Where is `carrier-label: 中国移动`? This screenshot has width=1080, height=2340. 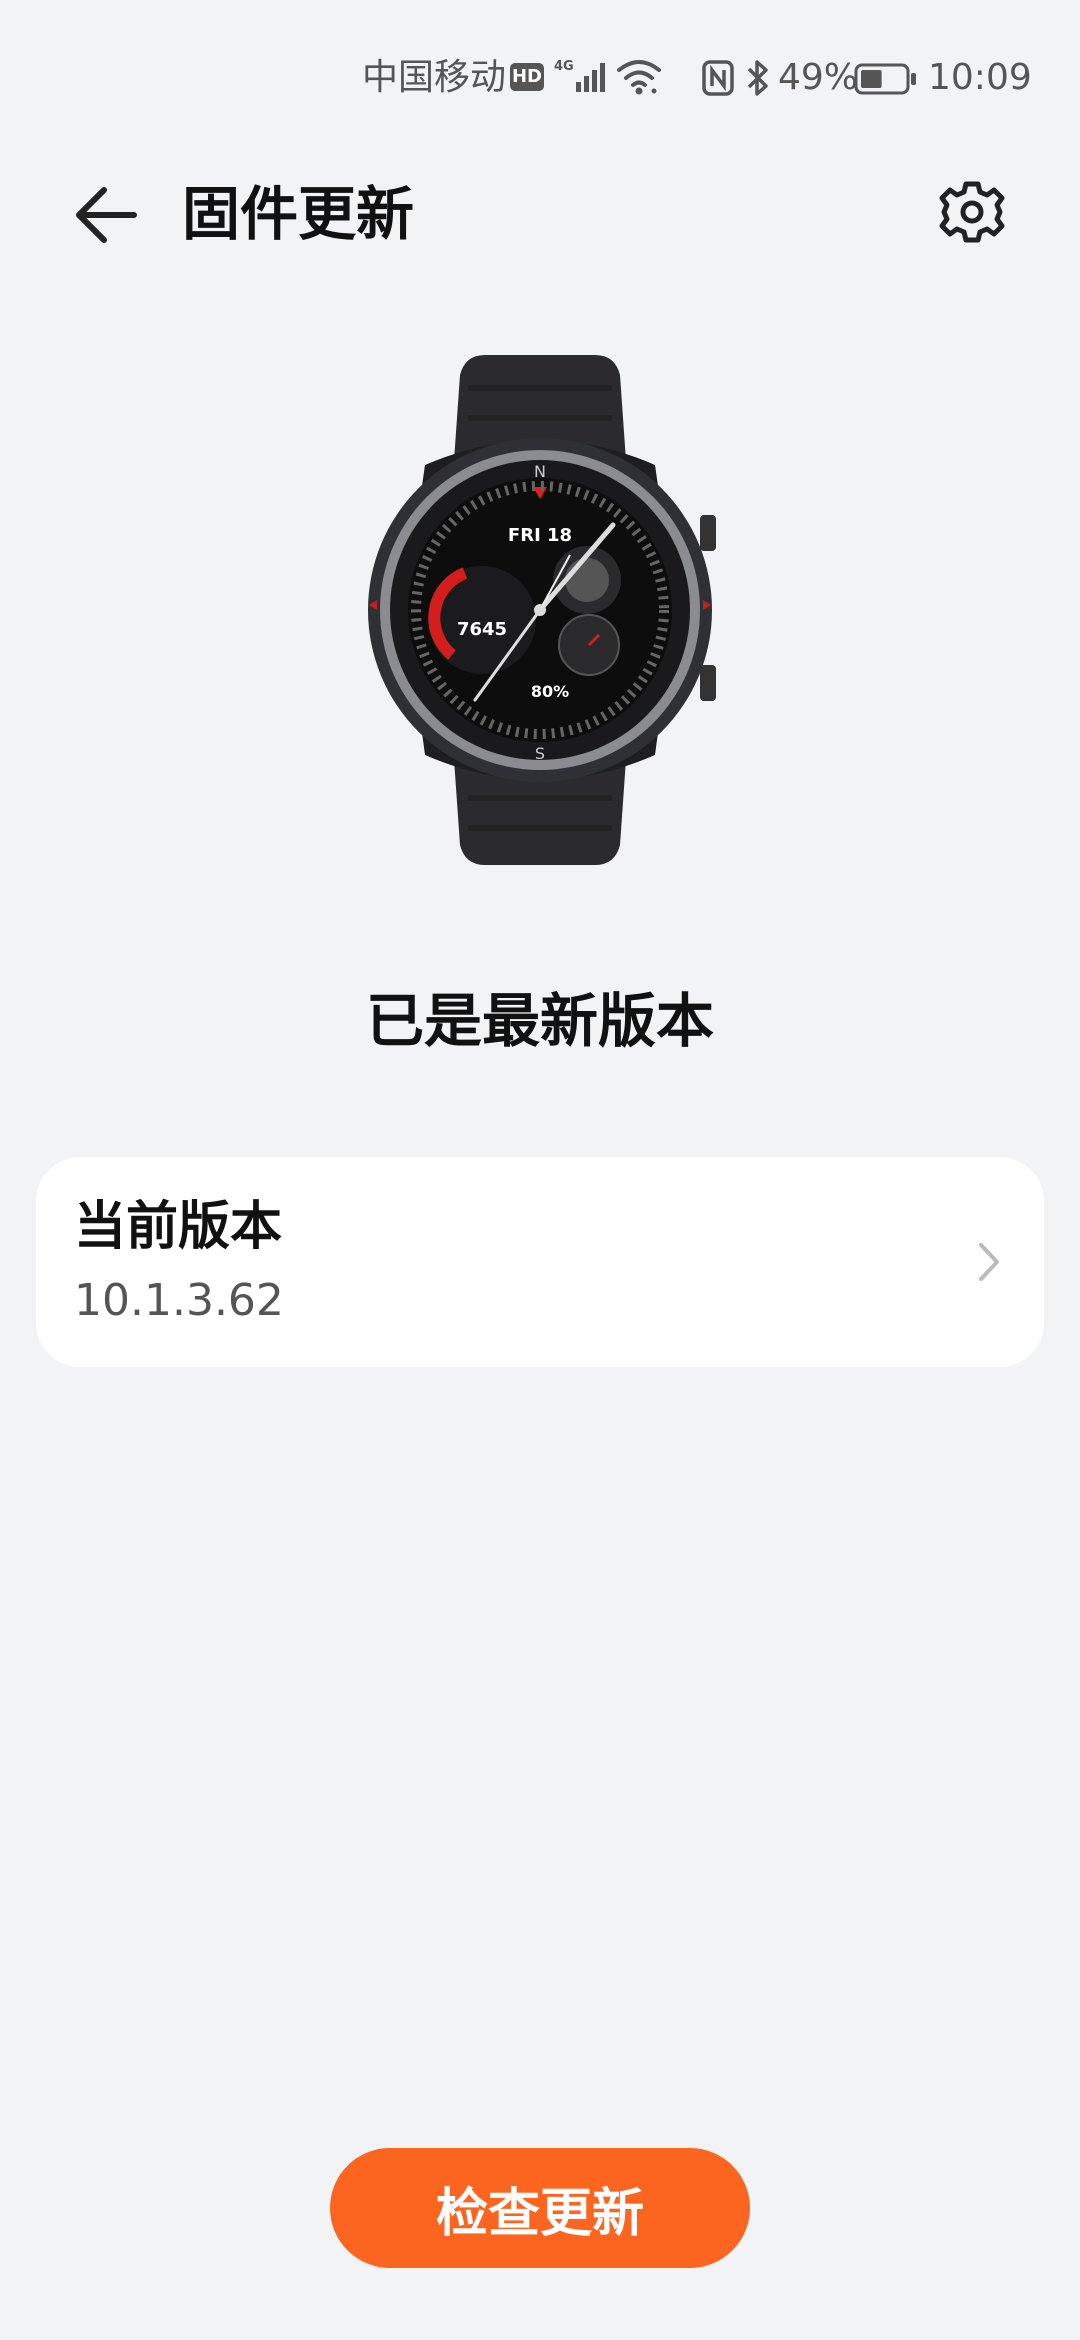 carrier-label: 中国移动 is located at coordinates (434, 77).